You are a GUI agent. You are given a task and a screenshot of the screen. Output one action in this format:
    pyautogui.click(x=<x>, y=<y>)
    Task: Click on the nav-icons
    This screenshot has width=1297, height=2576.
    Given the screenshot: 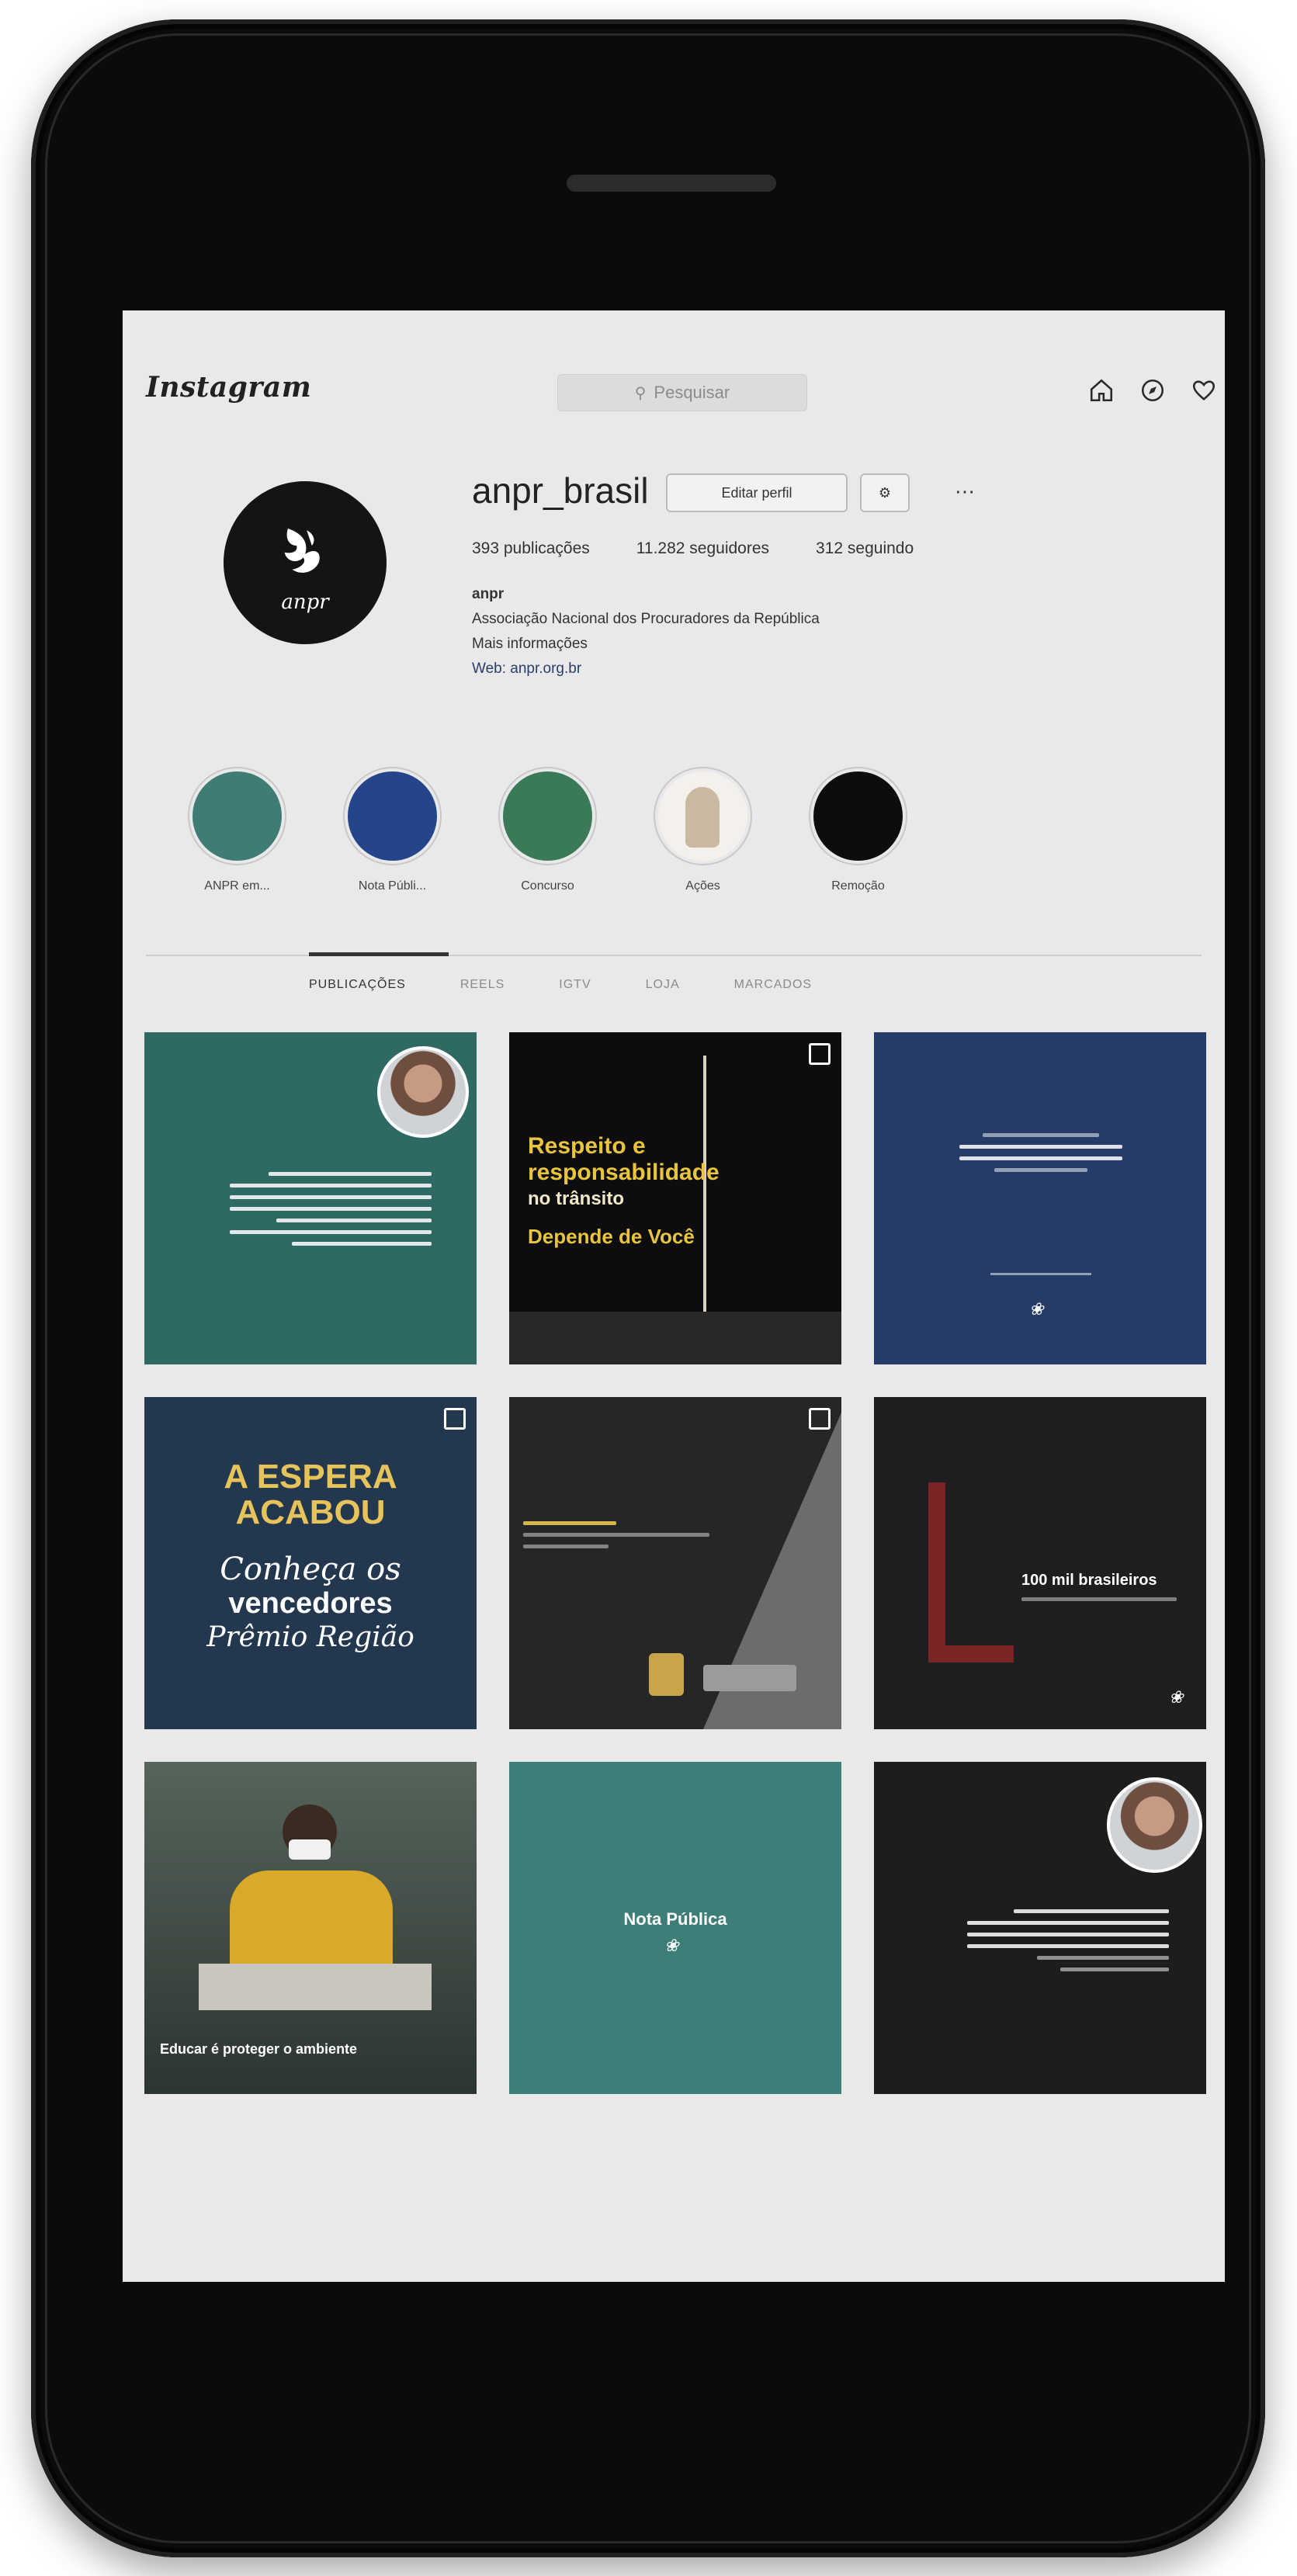 What is the action you would take?
    pyautogui.click(x=1152, y=390)
    